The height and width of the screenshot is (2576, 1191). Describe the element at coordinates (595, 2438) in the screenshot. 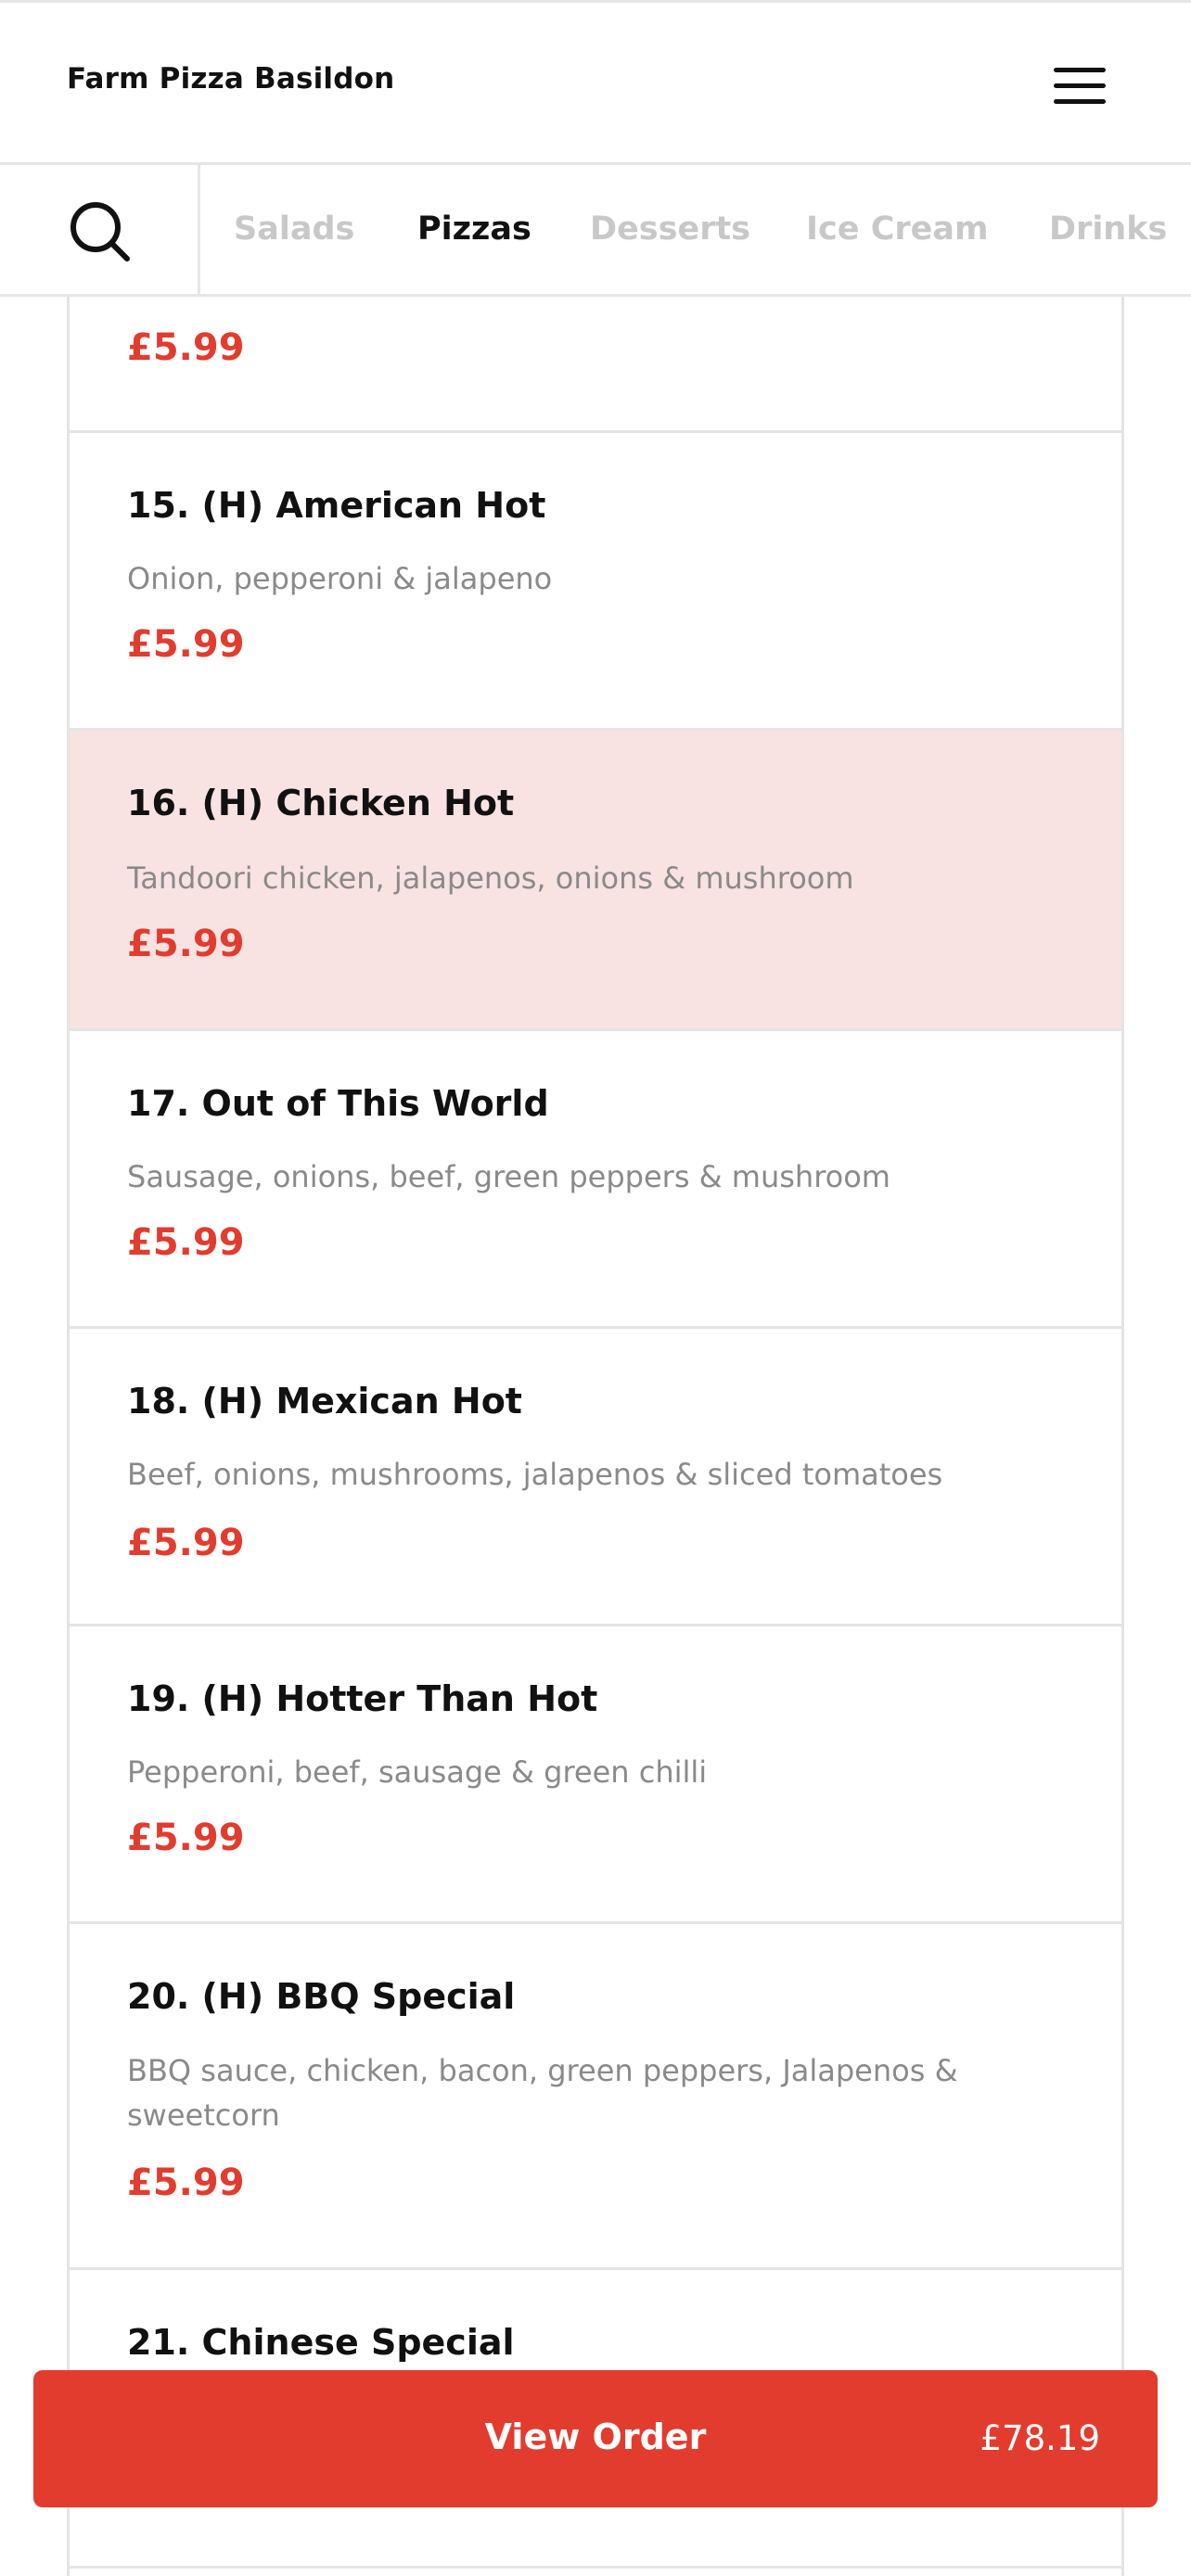

I see `view-order-button: View Order £78.19` at that location.